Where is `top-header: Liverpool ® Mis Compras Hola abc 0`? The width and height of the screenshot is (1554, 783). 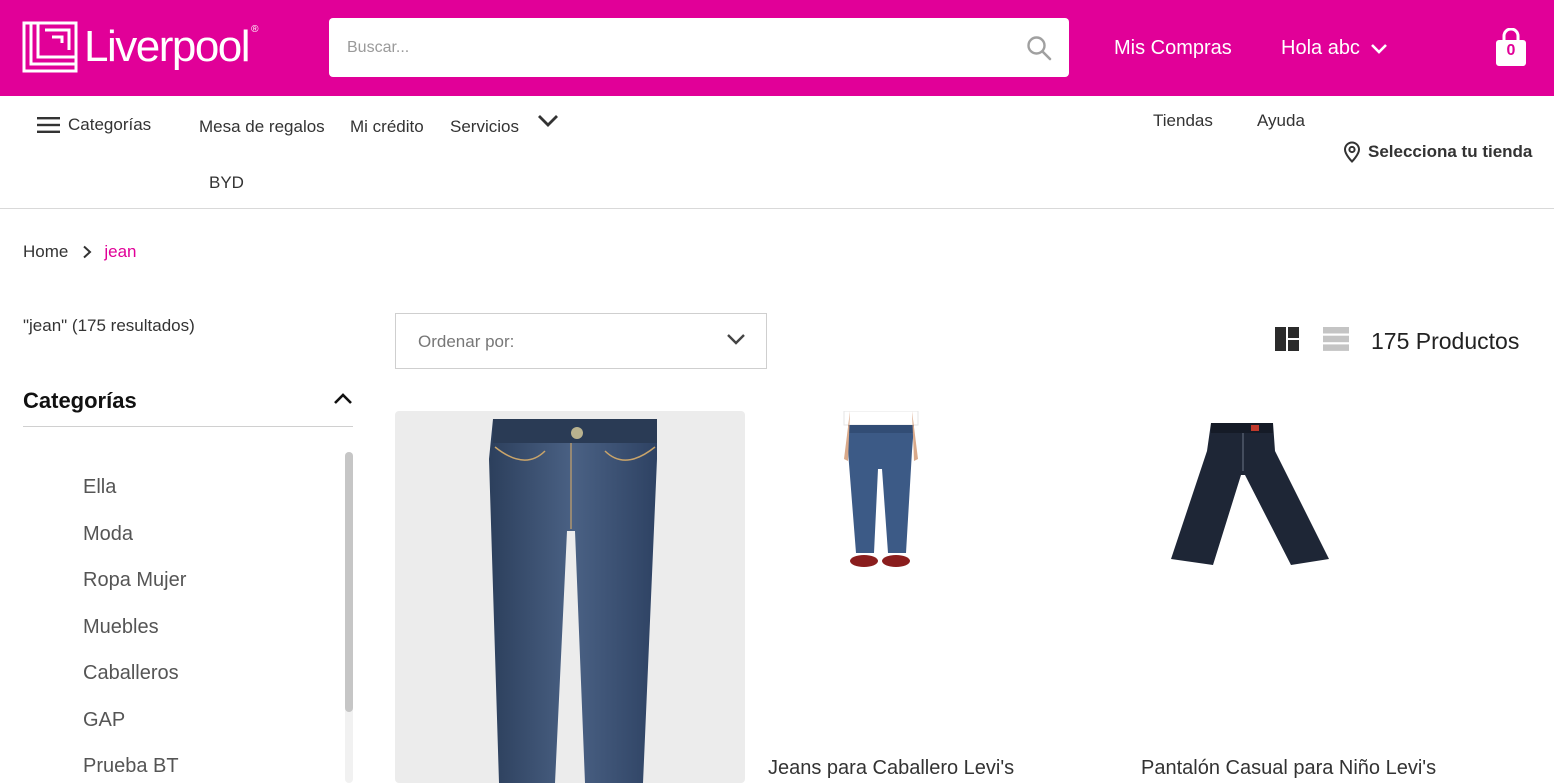
top-header: Liverpool ® Mis Compras Hola abc 0 is located at coordinates (777, 48).